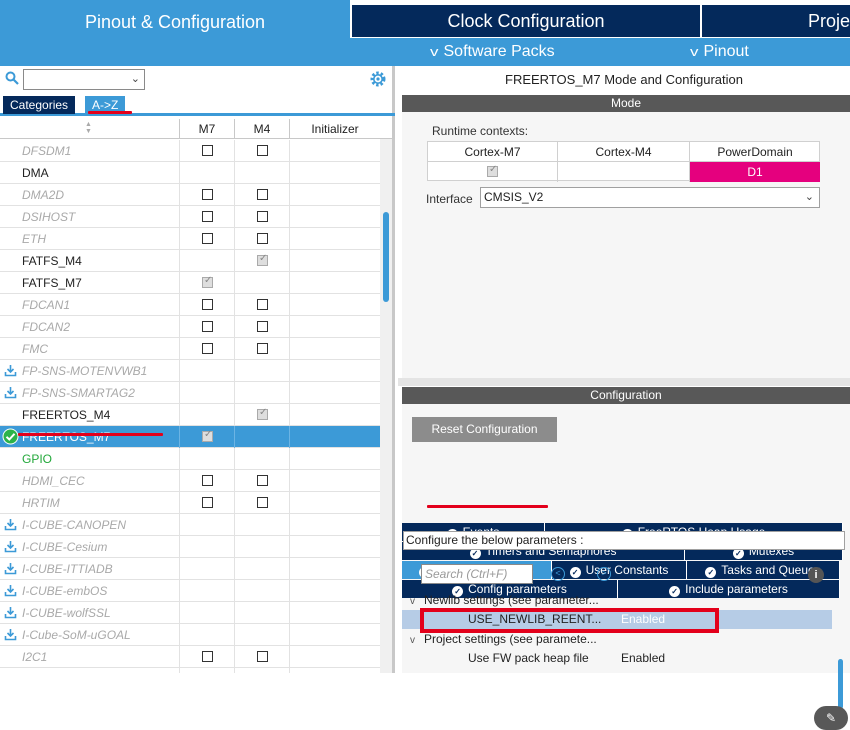 Image resolution: width=850 pixels, height=730 pixels. I want to click on tab-project-manager: Proje, so click(776, 21).